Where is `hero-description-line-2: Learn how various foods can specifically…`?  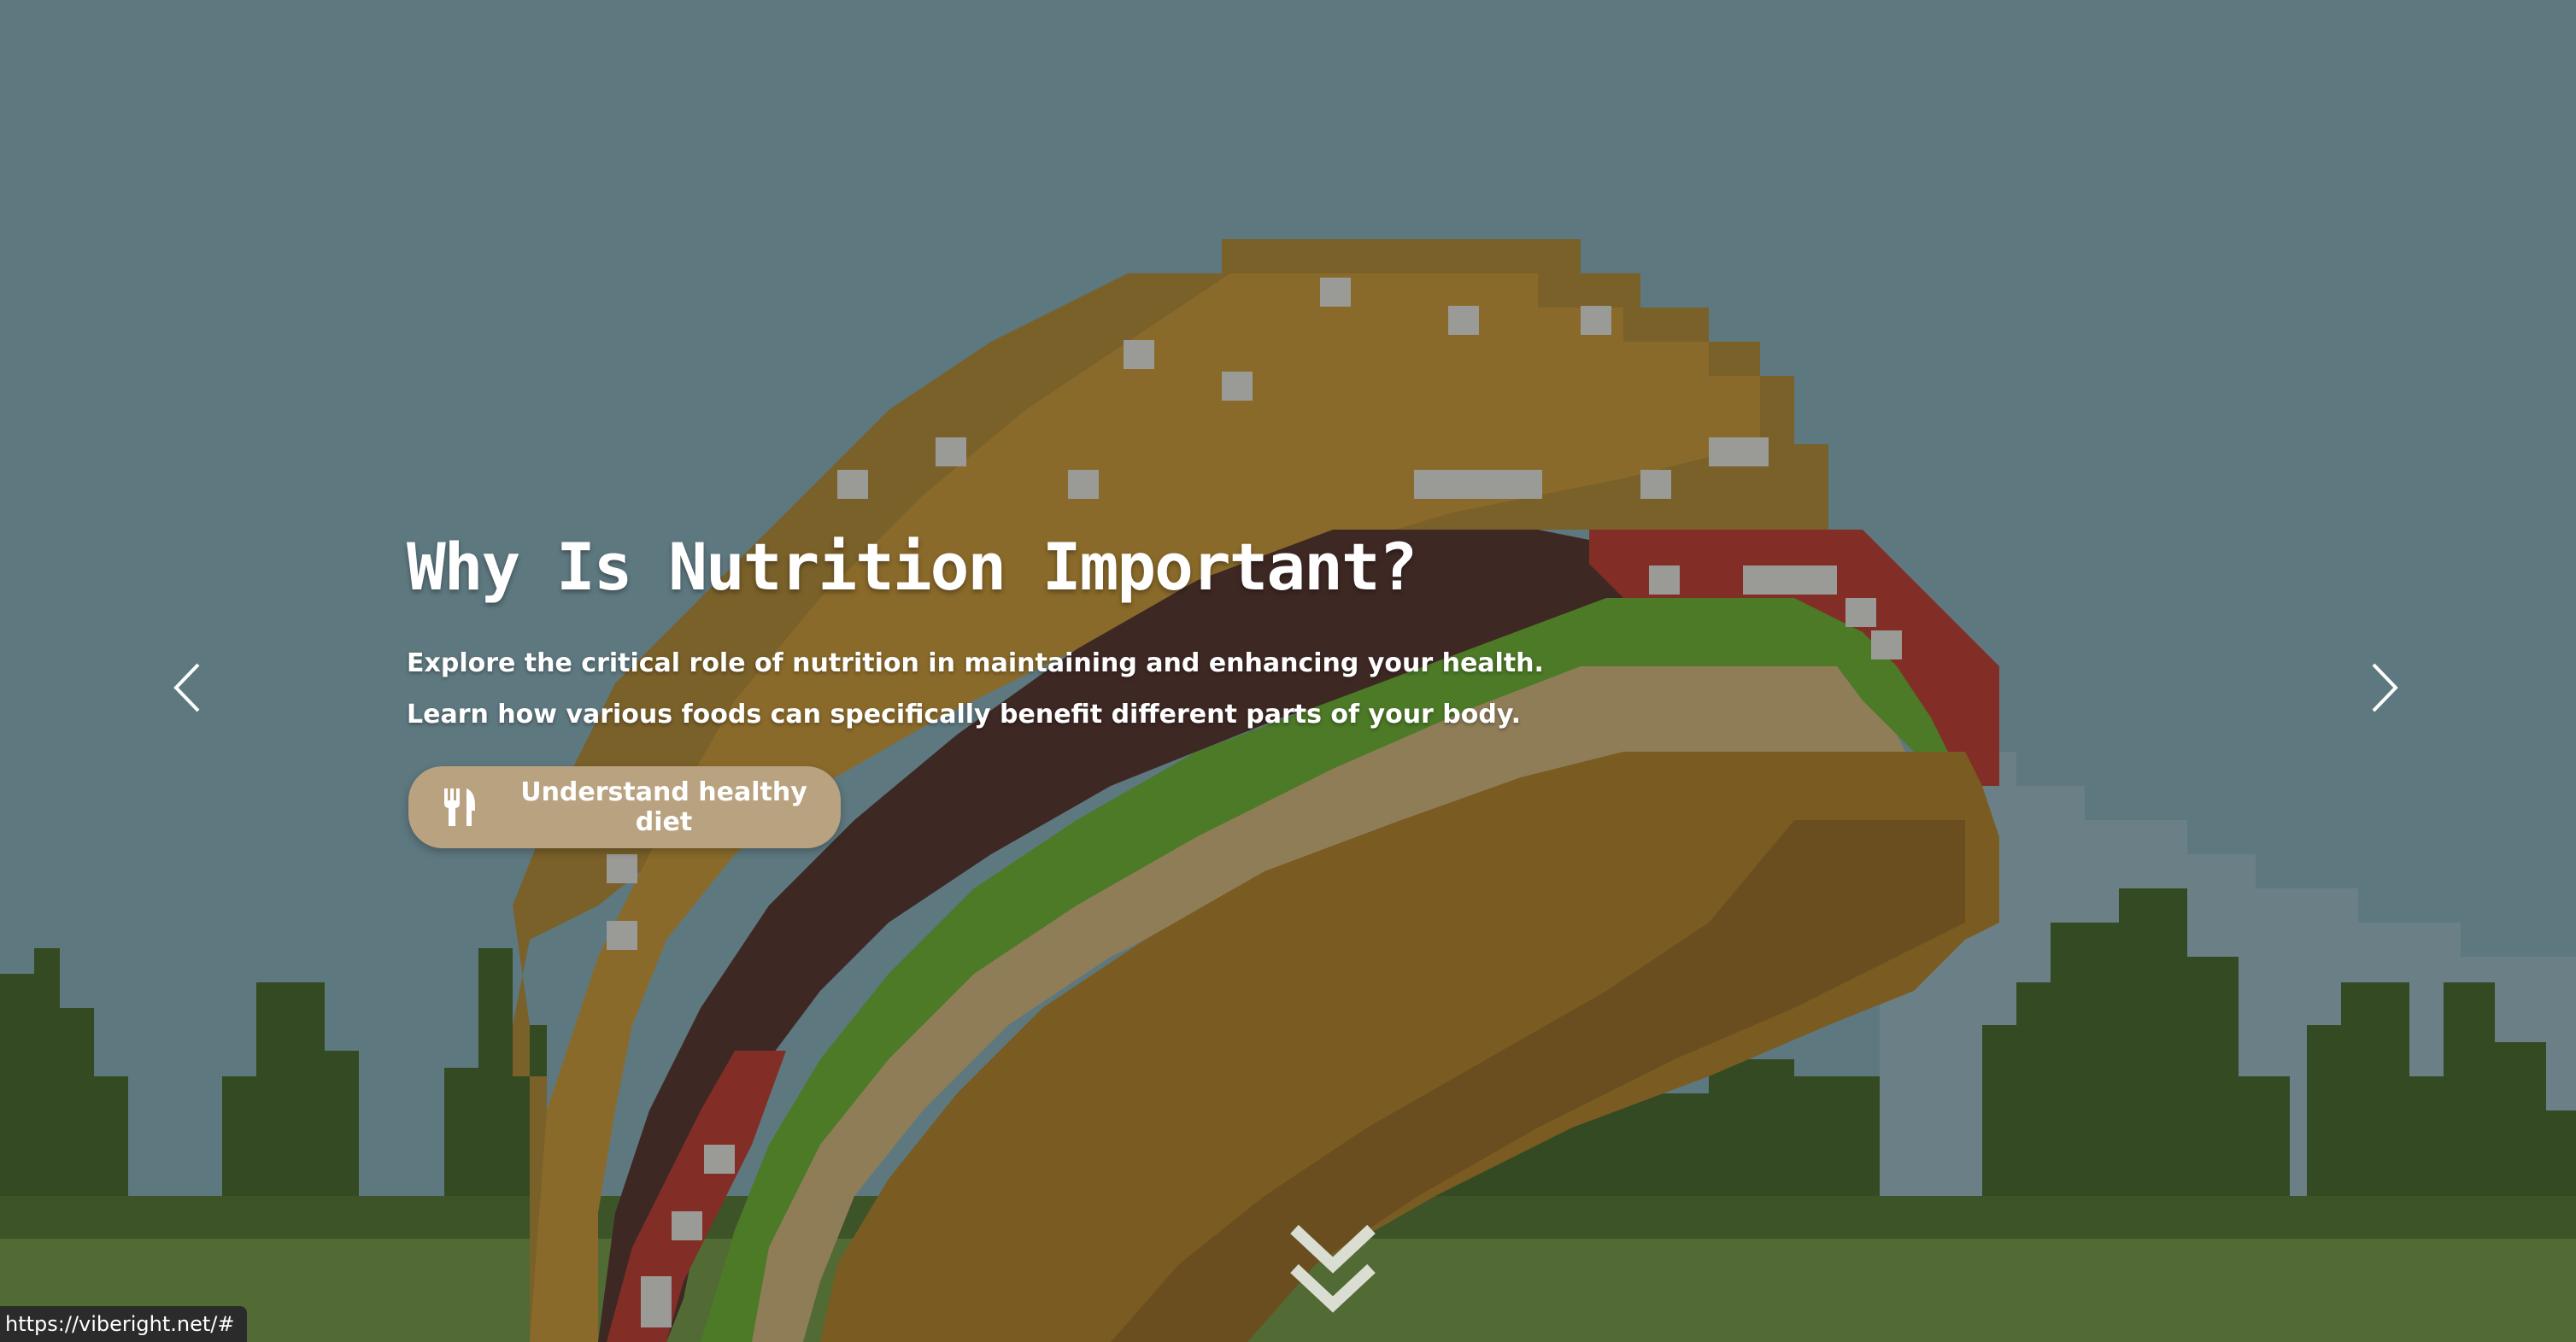 hero-description-line-2: Learn how various foods can specifically… is located at coordinates (964, 715).